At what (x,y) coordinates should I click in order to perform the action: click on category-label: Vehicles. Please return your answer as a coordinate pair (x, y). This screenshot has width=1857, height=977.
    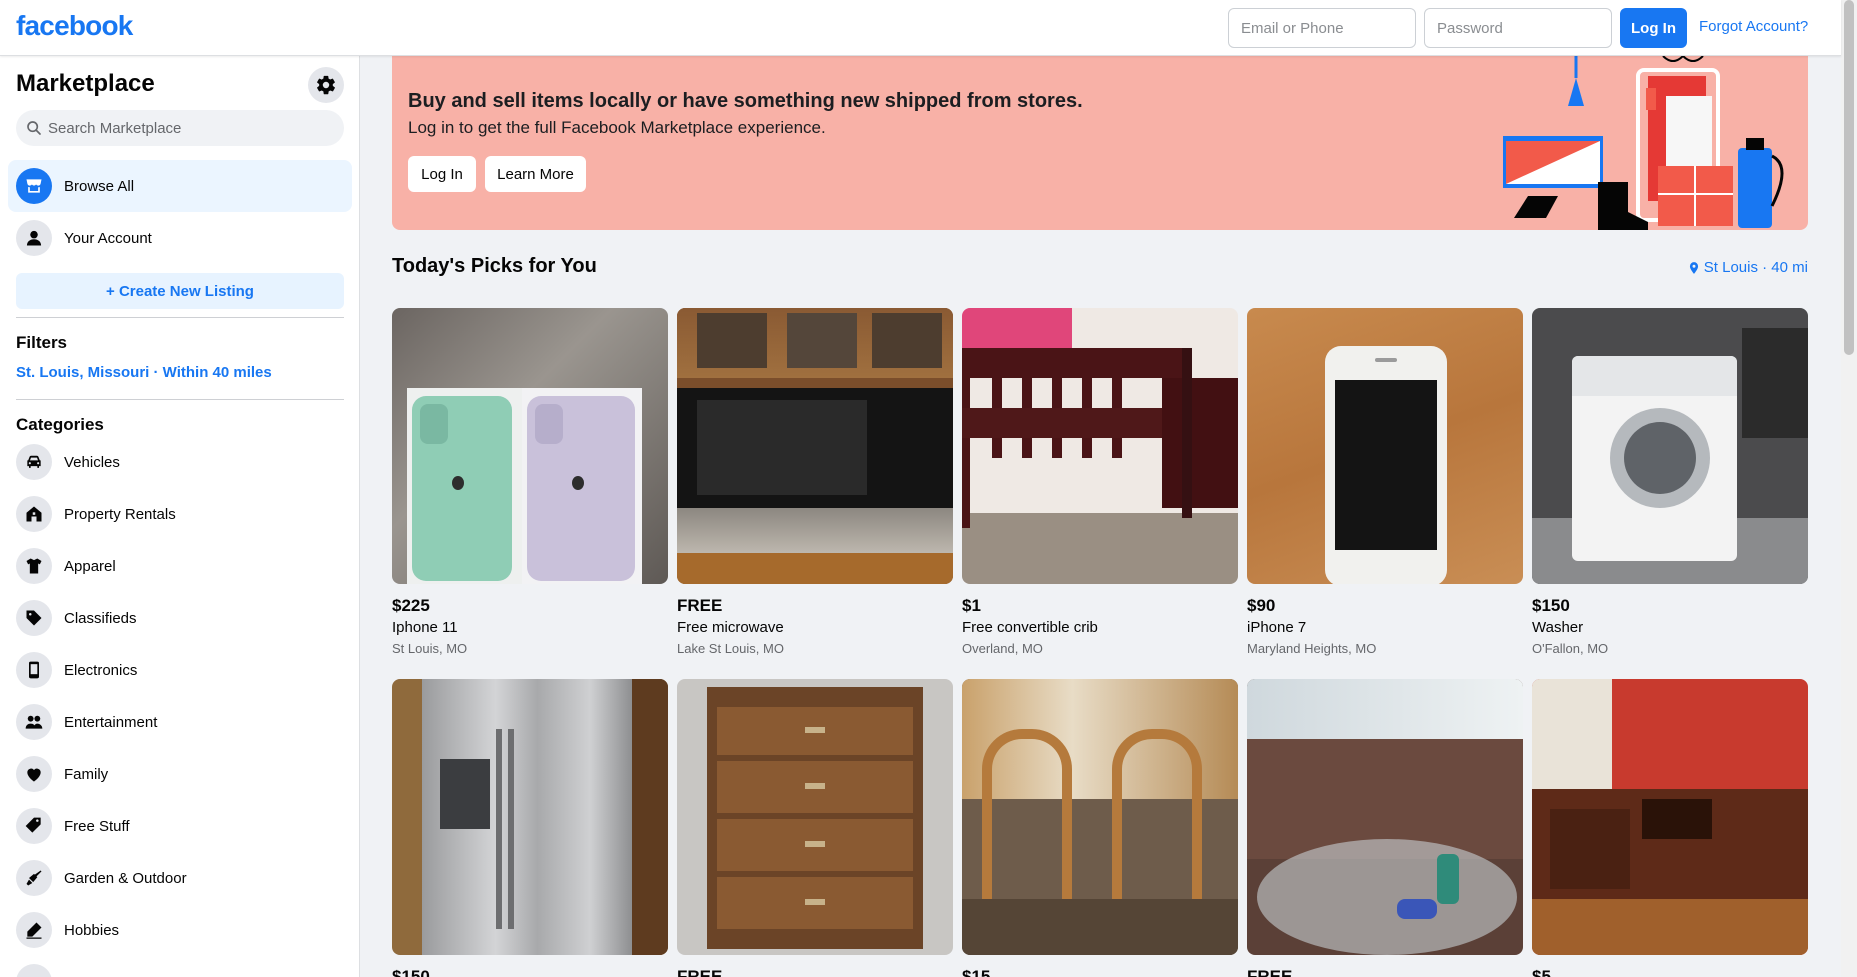
    Looking at the image, I should click on (92, 462).